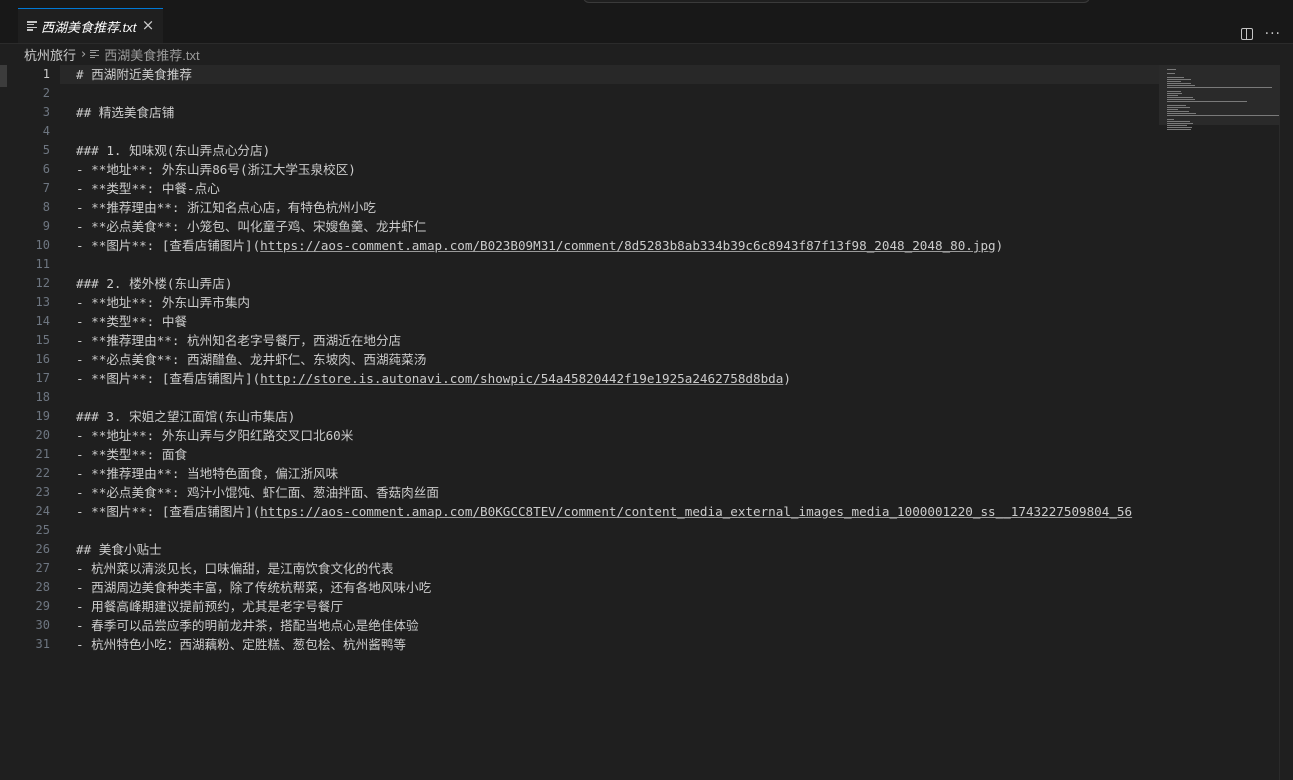  What do you see at coordinates (1273, 34) in the screenshot?
I see `more-actions-icon: ···` at bounding box center [1273, 34].